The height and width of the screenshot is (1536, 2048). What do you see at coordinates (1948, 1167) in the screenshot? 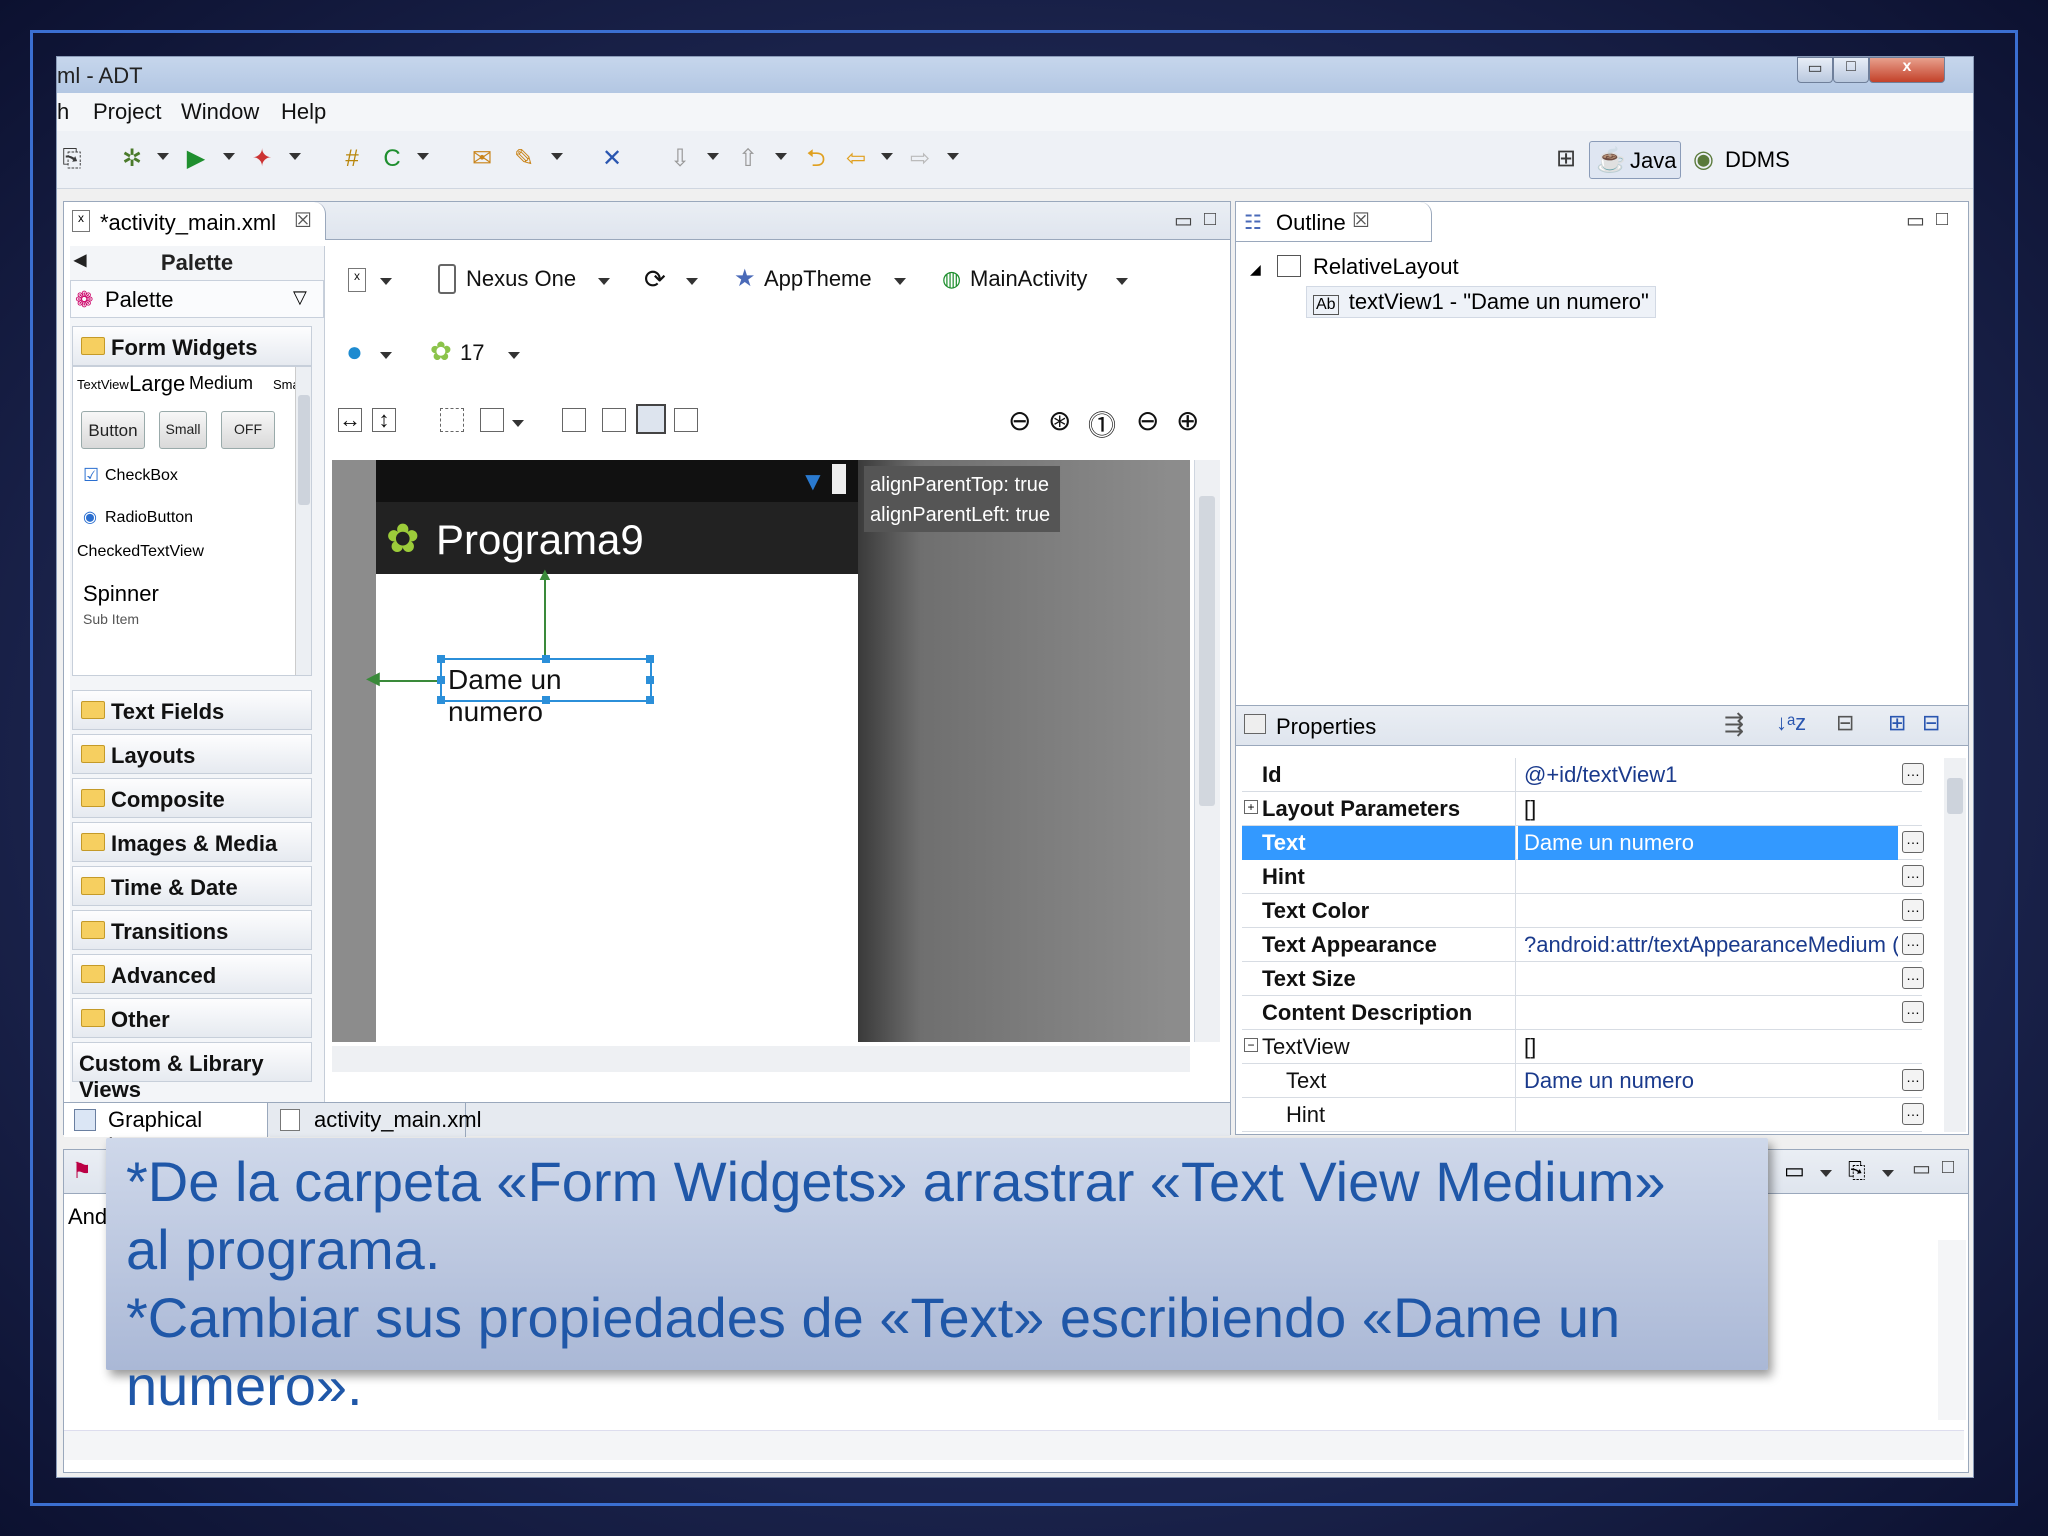
I see `console-maximize-icon: □` at bounding box center [1948, 1167].